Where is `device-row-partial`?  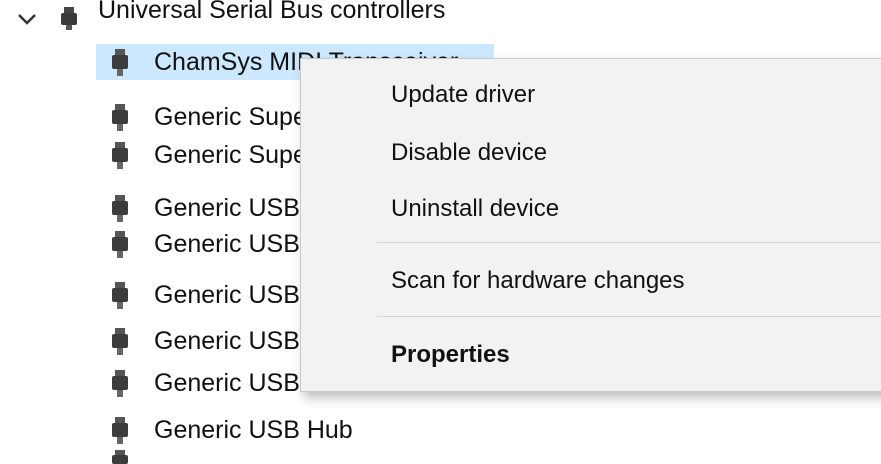
device-row-partial is located at coordinates (488, 457).